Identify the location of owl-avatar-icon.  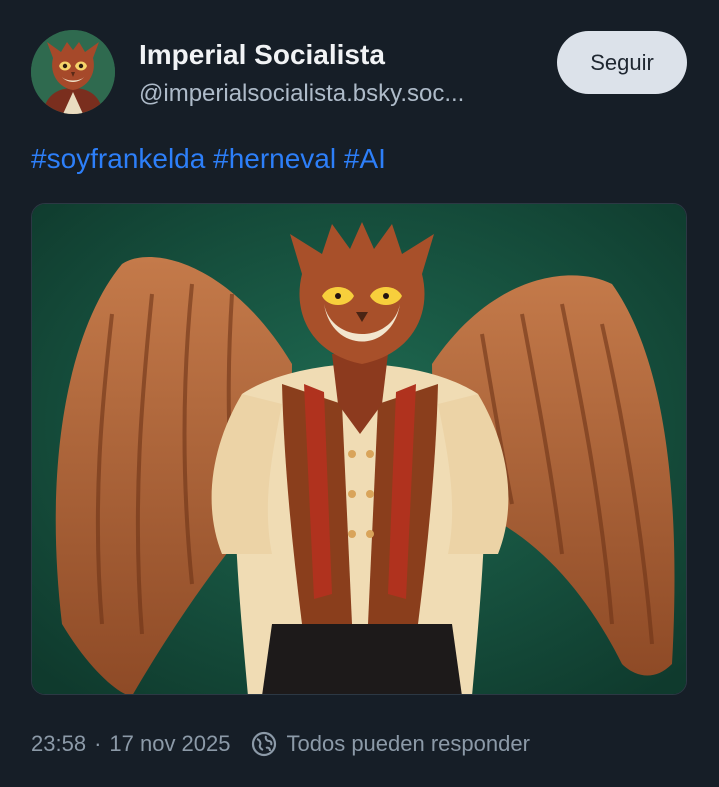
(73, 72).